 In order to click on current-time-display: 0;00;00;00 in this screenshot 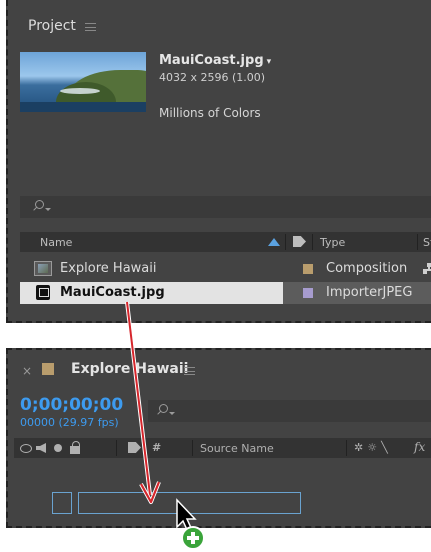, I will do `click(71, 405)`.